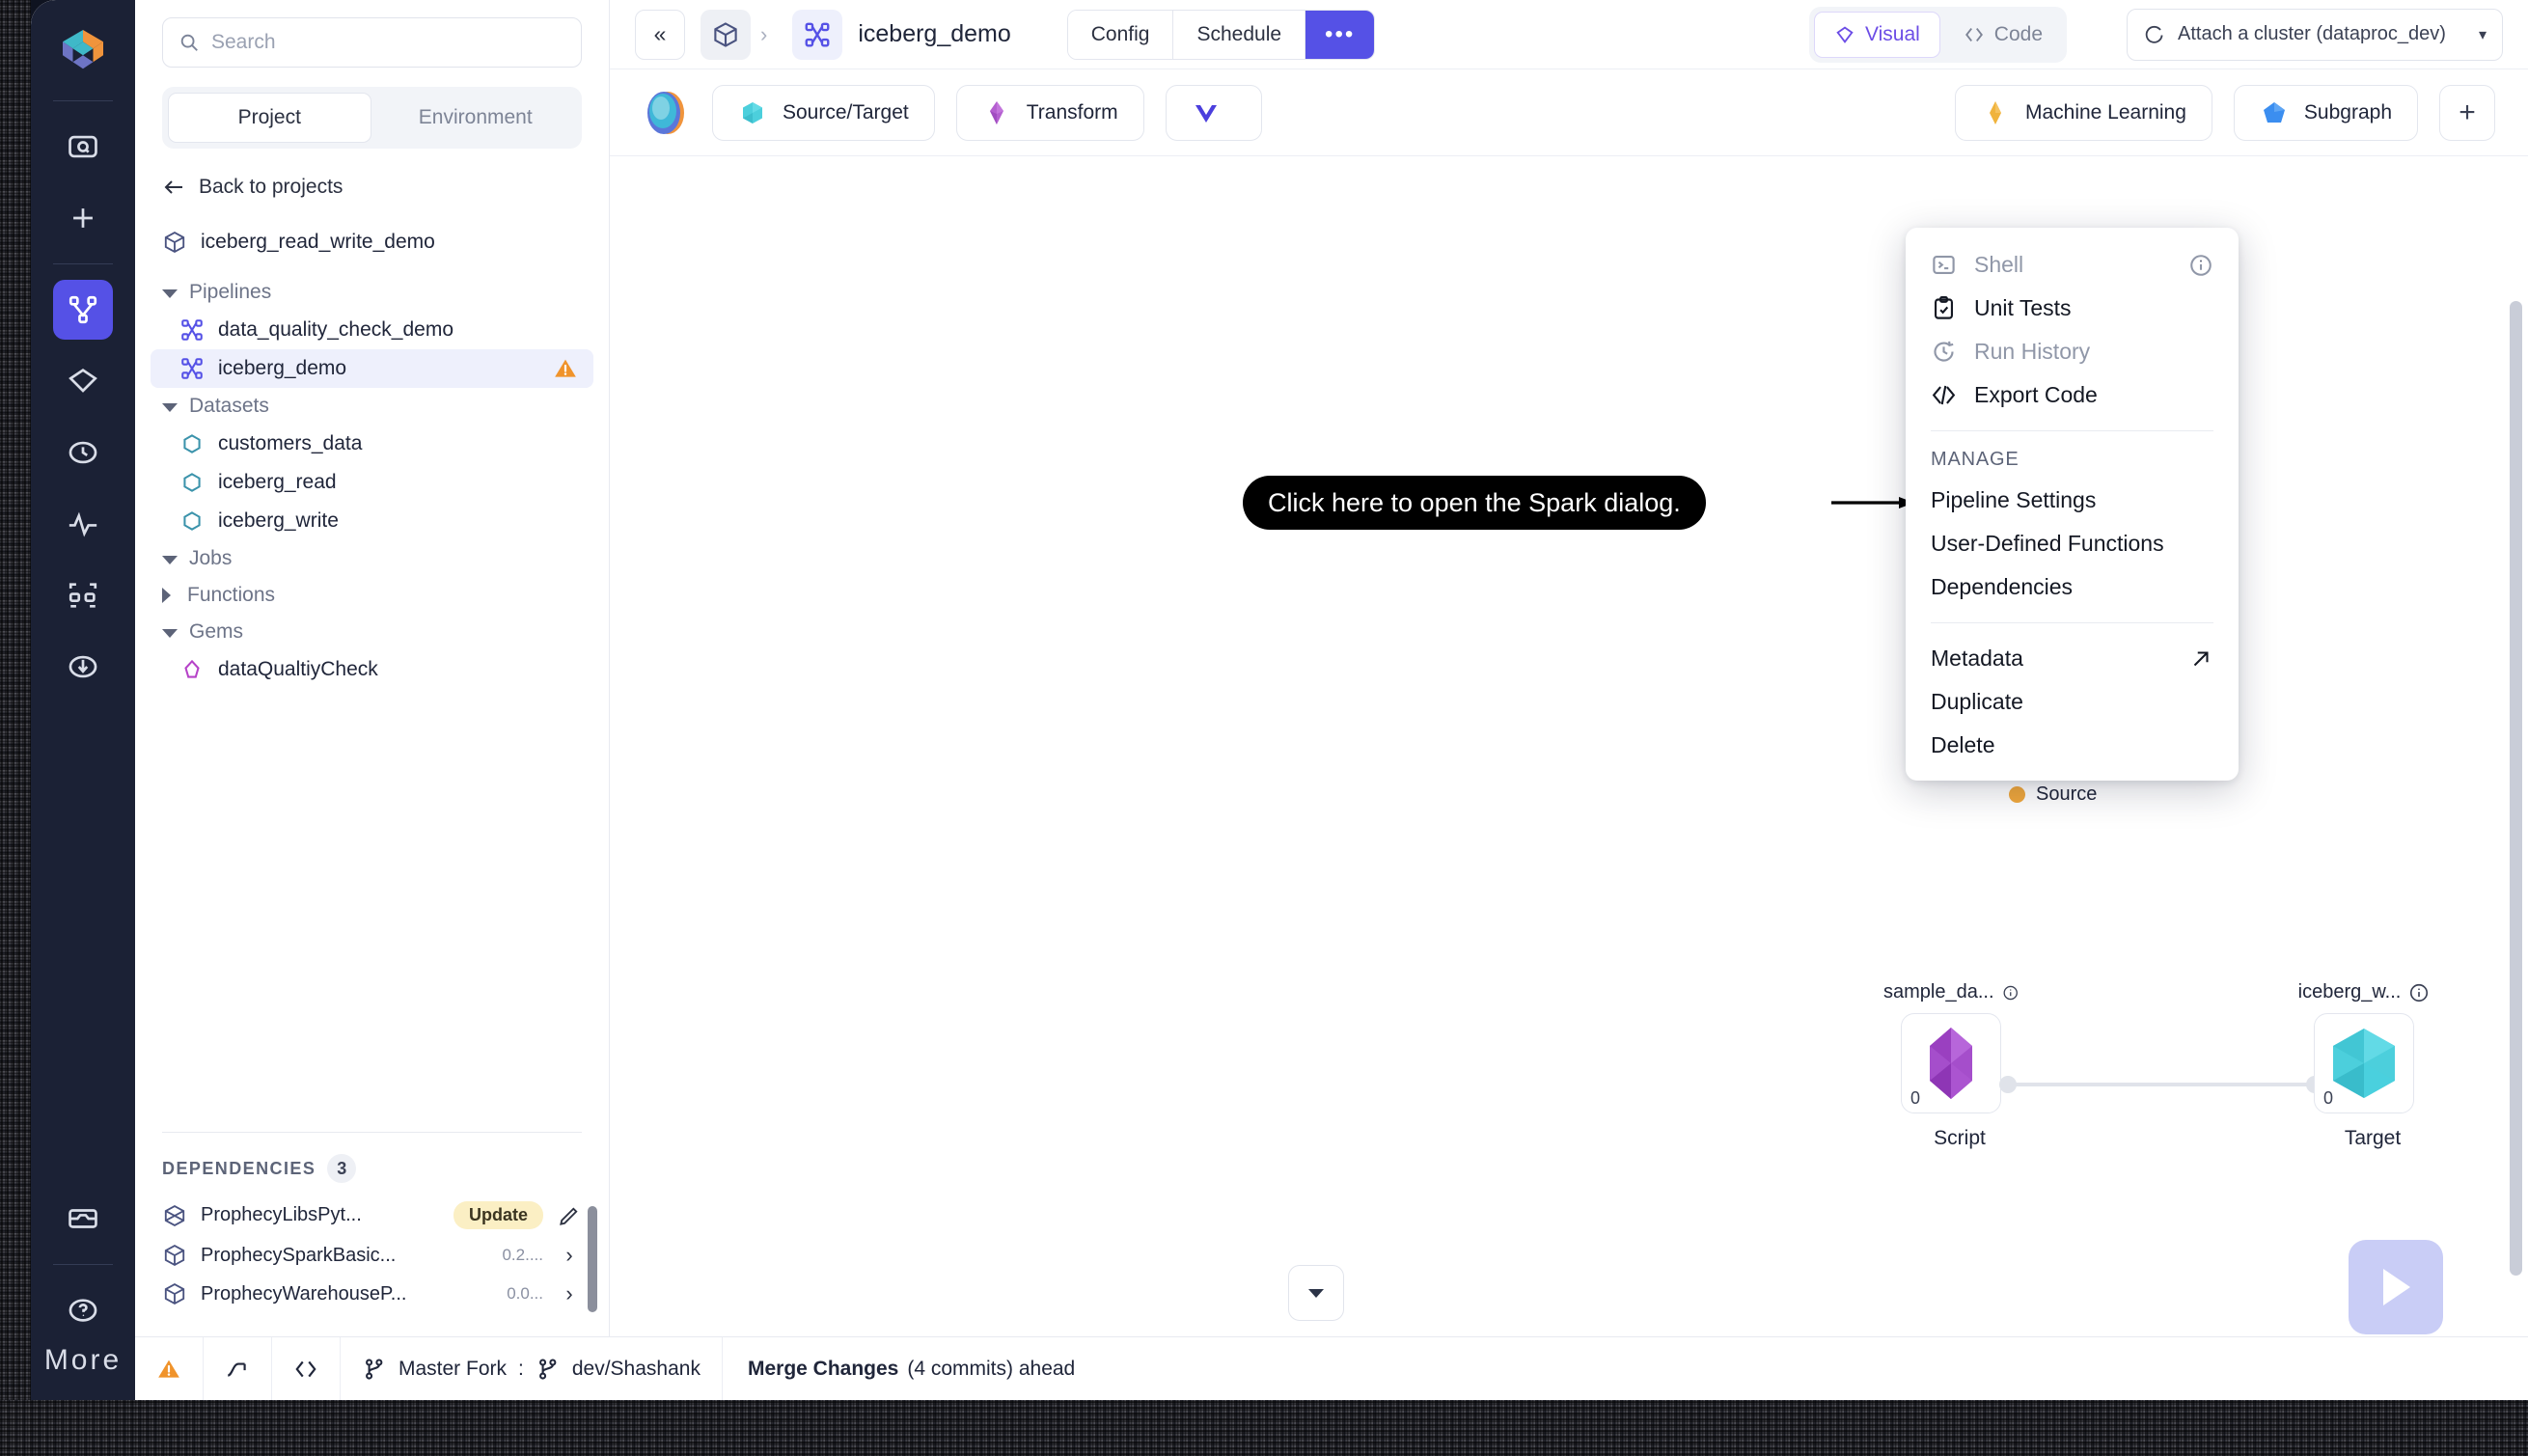 The width and height of the screenshot is (2528, 1456). Describe the element at coordinates (1213, 113) in the screenshot. I see `gem-button-join-split` at that location.